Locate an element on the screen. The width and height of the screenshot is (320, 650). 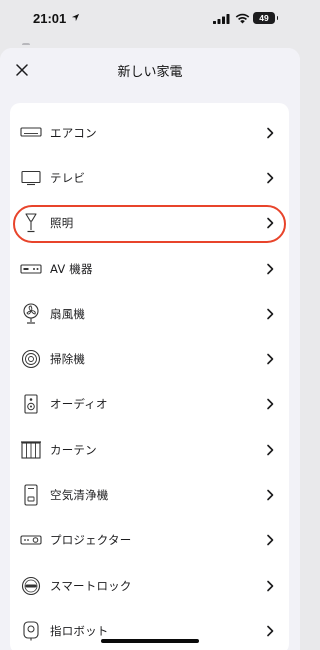
list-item-finger-robot: 指ロボット is located at coordinates (149, 629).